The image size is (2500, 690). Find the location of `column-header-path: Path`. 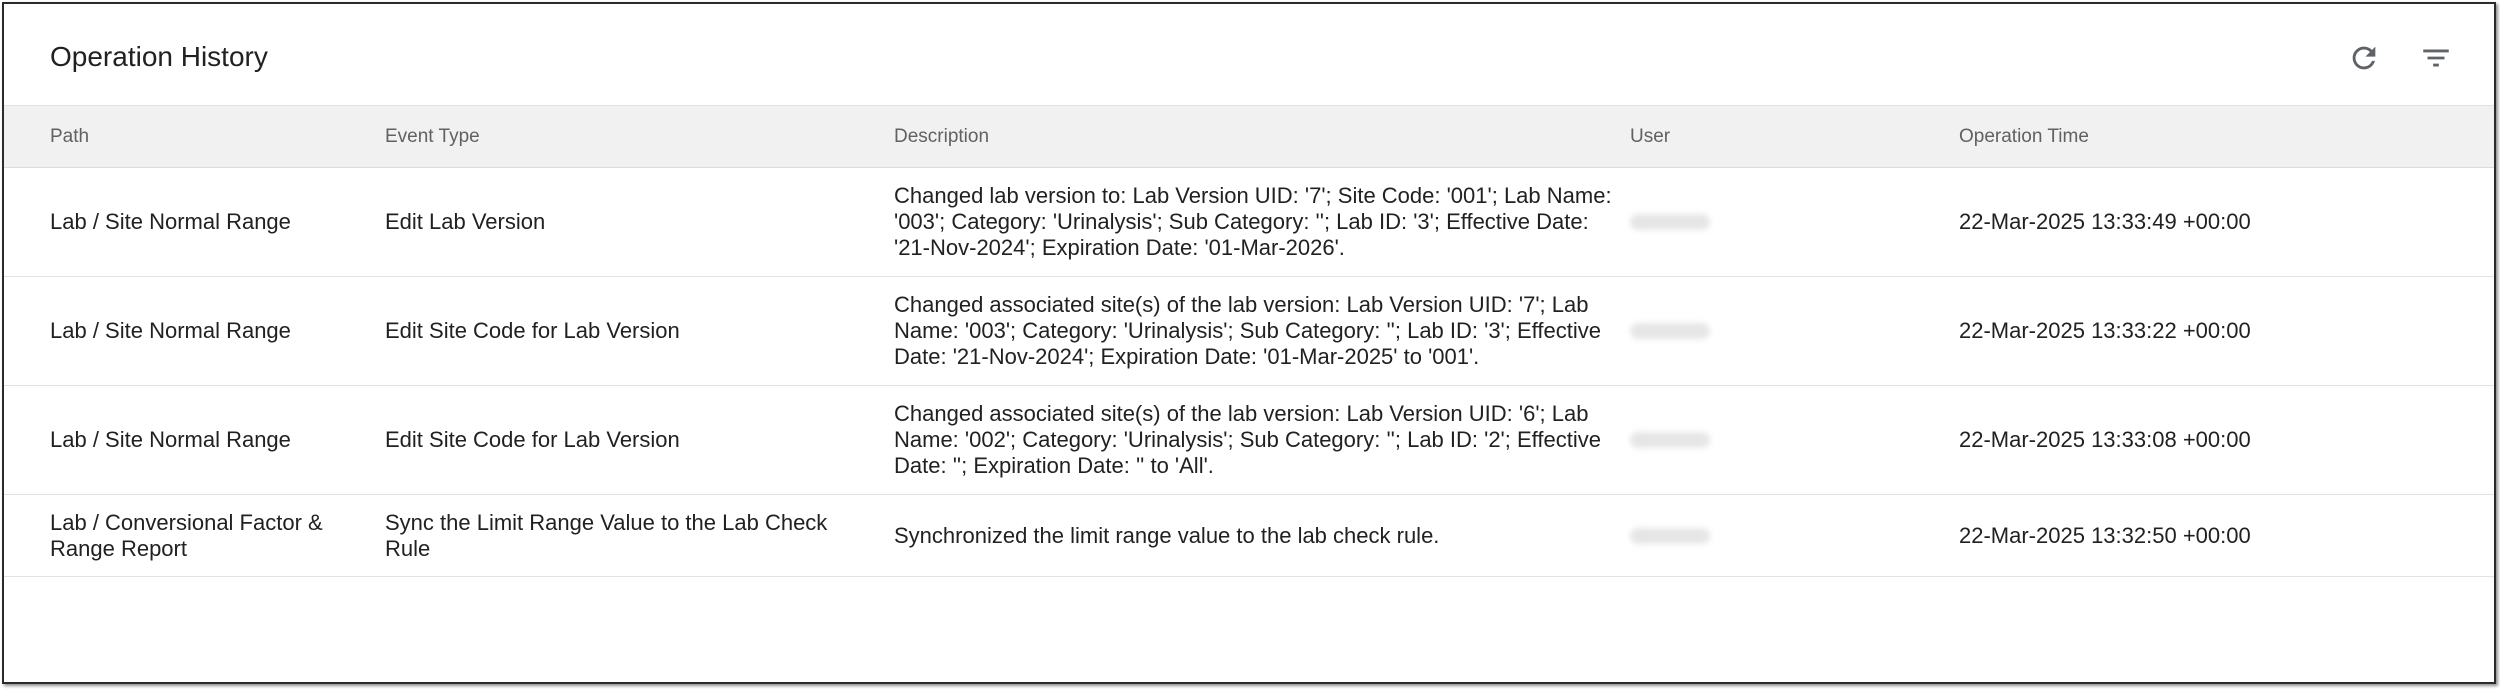

column-header-path: Path is located at coordinates (210, 137).